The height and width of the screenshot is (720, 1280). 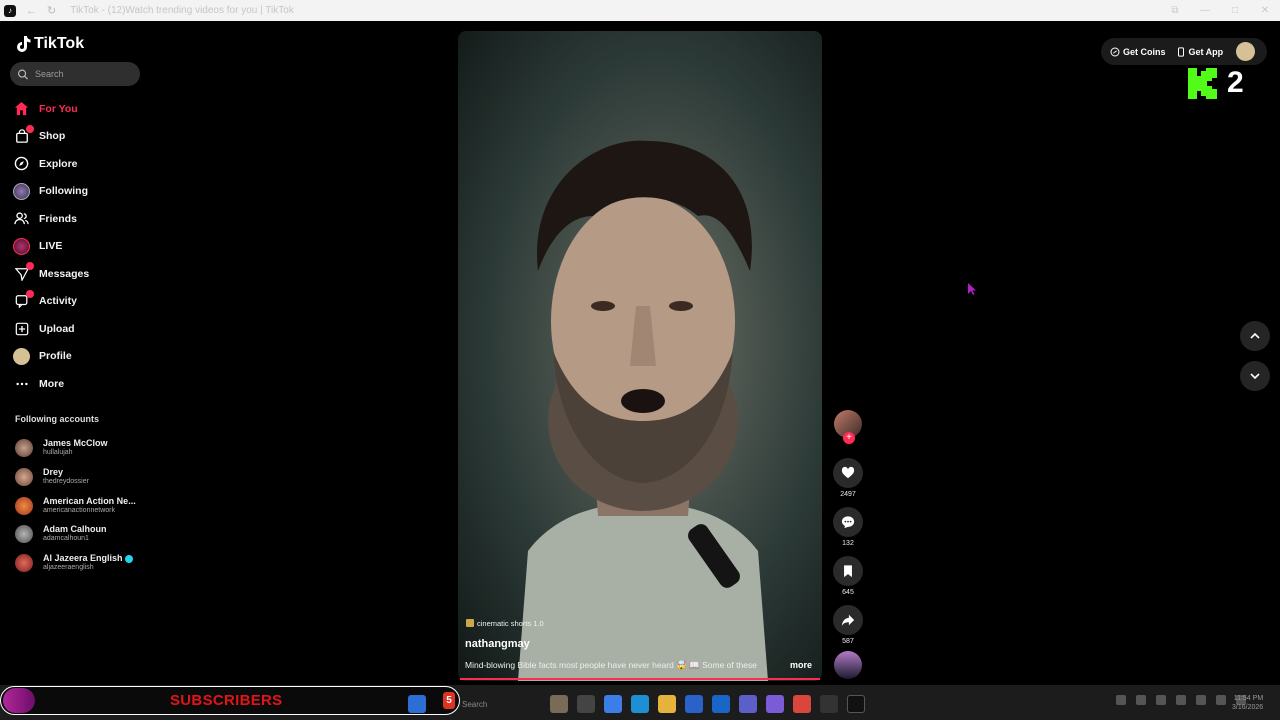 I want to click on nav-item-activity: Activity, so click(x=78, y=302).